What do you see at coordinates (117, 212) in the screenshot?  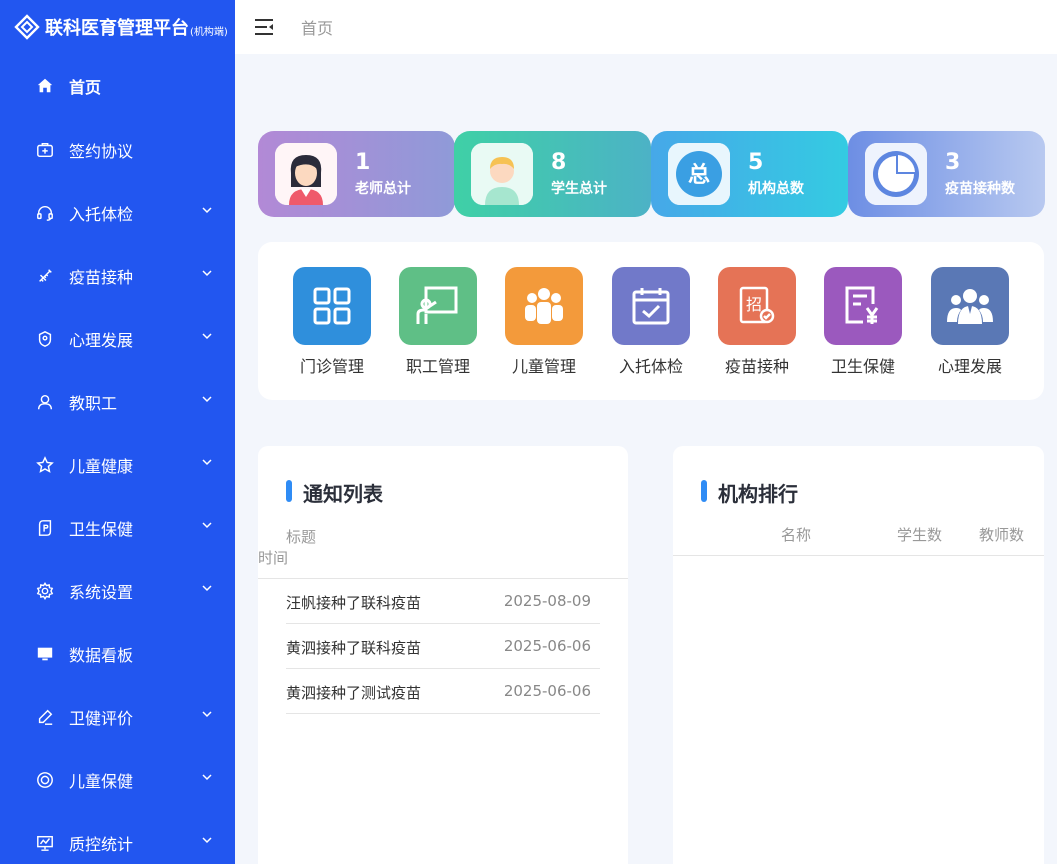 I see `sidebar-item-checkup: 入托体检` at bounding box center [117, 212].